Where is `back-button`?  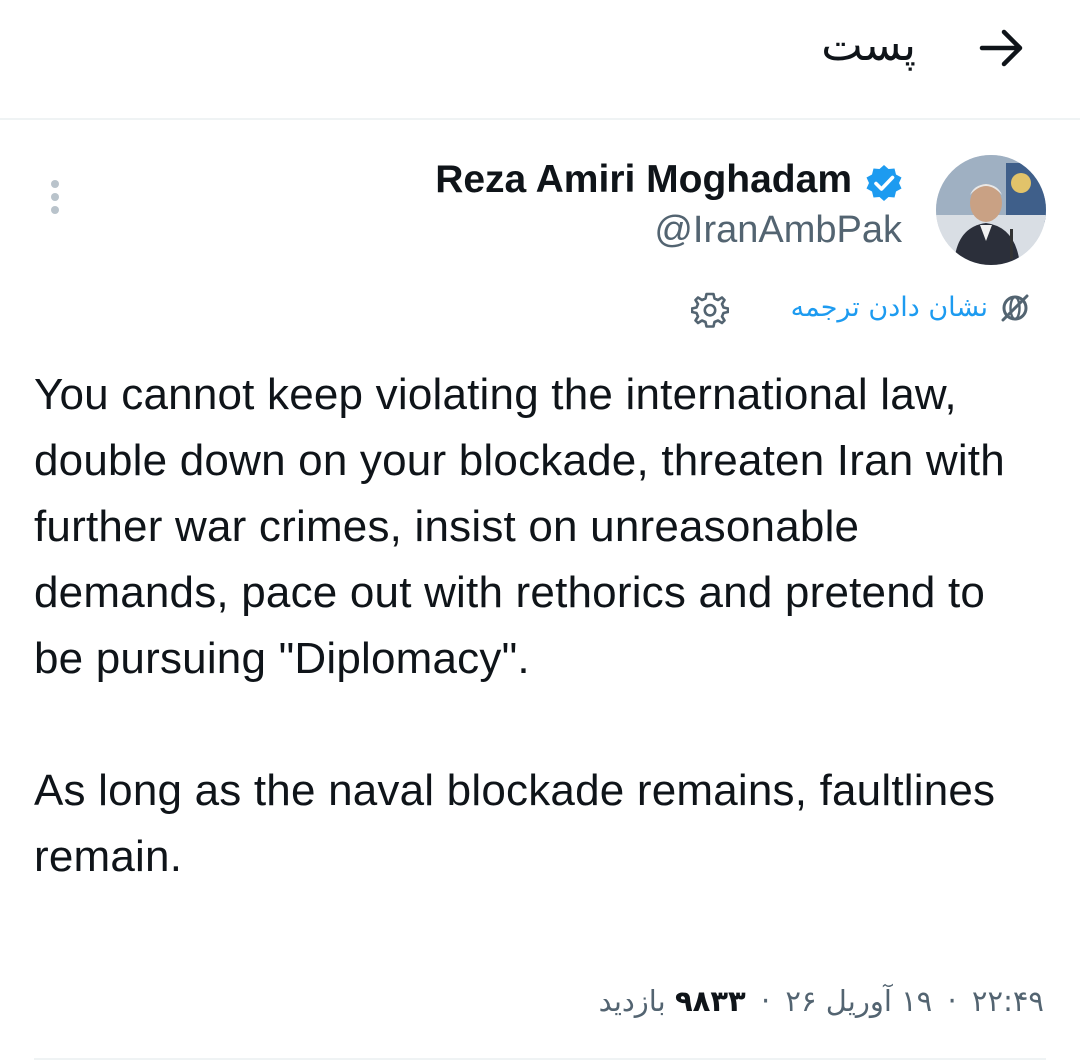 back-button is located at coordinates (1002, 48).